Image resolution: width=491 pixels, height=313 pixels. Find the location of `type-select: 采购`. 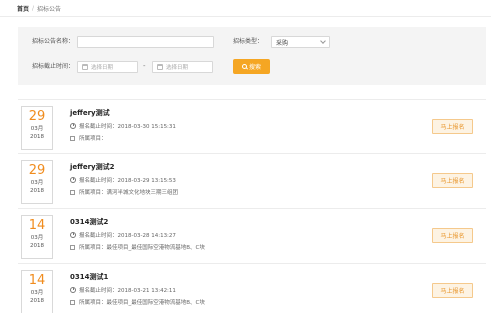

type-select: 采购 is located at coordinates (300, 42).